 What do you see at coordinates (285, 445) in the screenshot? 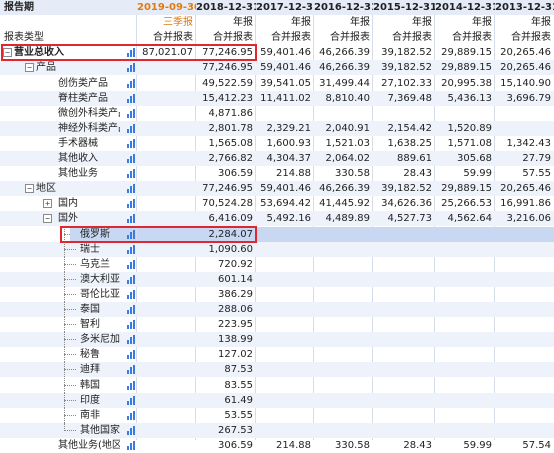
I see `value-cell: 214.88` at bounding box center [285, 445].